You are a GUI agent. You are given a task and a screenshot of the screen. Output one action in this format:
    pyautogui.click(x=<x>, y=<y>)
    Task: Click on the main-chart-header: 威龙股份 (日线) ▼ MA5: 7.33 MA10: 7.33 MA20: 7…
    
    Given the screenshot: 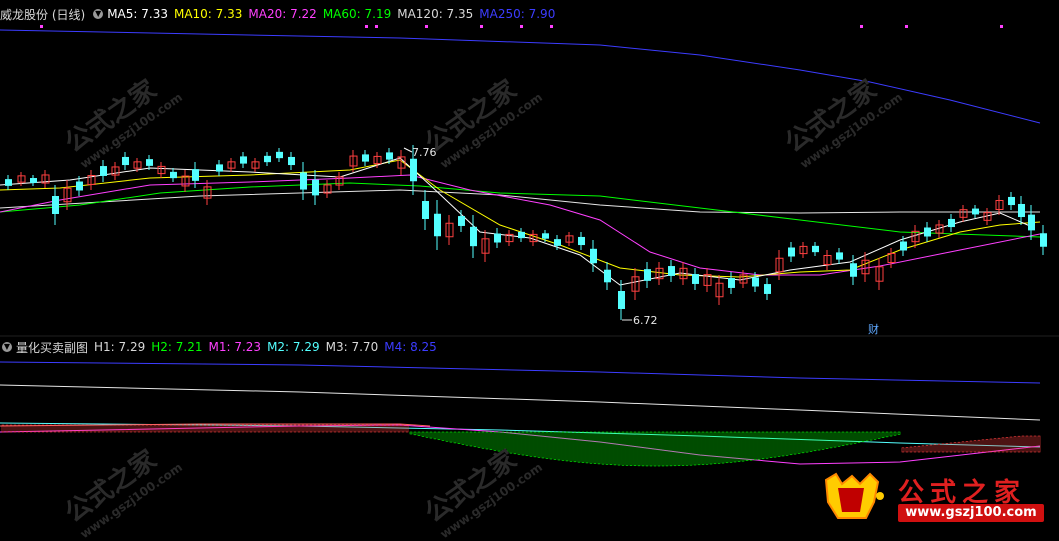 What is the action you would take?
    pyautogui.click(x=280, y=14)
    